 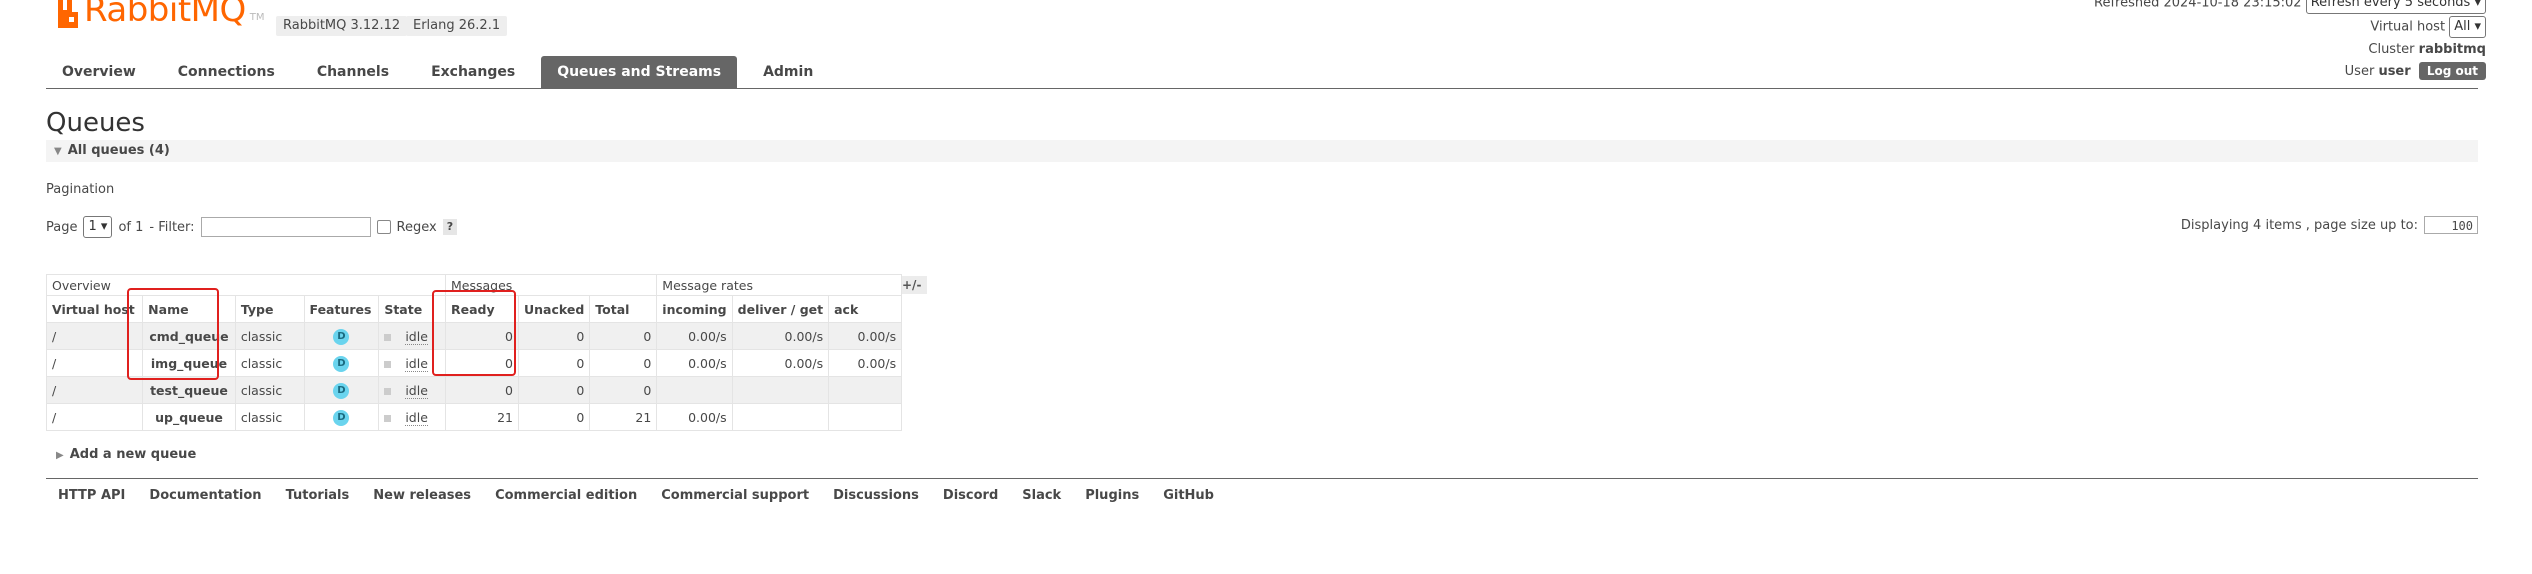 I want to click on page-of-label: of 1, so click(x=131, y=227).